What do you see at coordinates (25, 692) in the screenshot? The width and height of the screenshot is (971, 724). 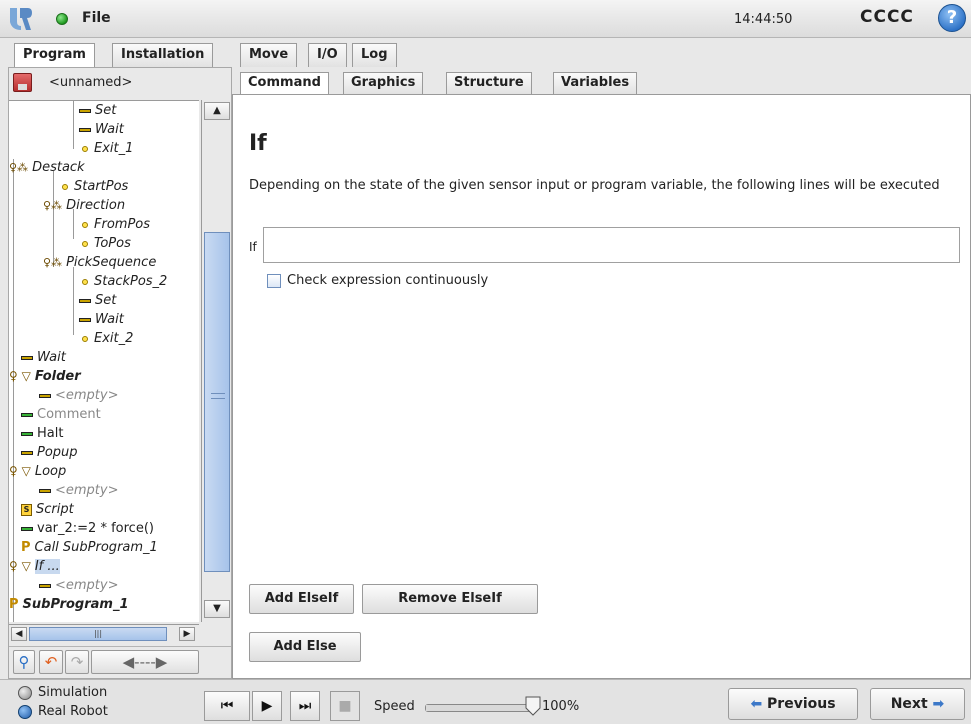 I see `simulation-radio-icon` at bounding box center [25, 692].